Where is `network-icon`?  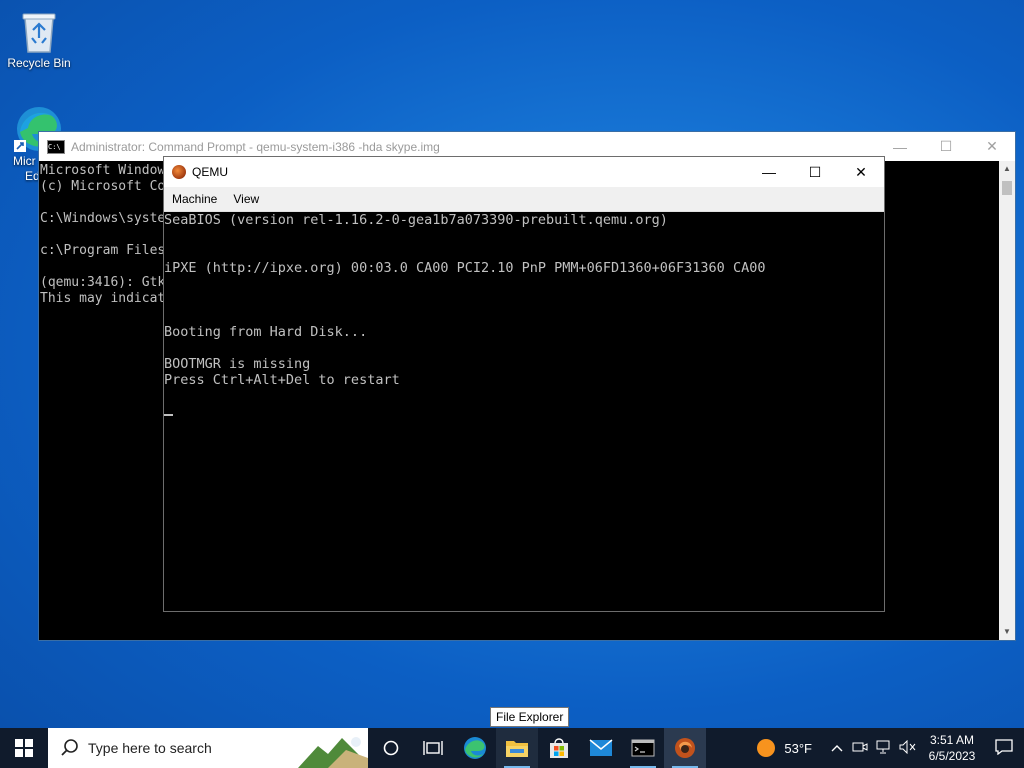 network-icon is located at coordinates (883, 746).